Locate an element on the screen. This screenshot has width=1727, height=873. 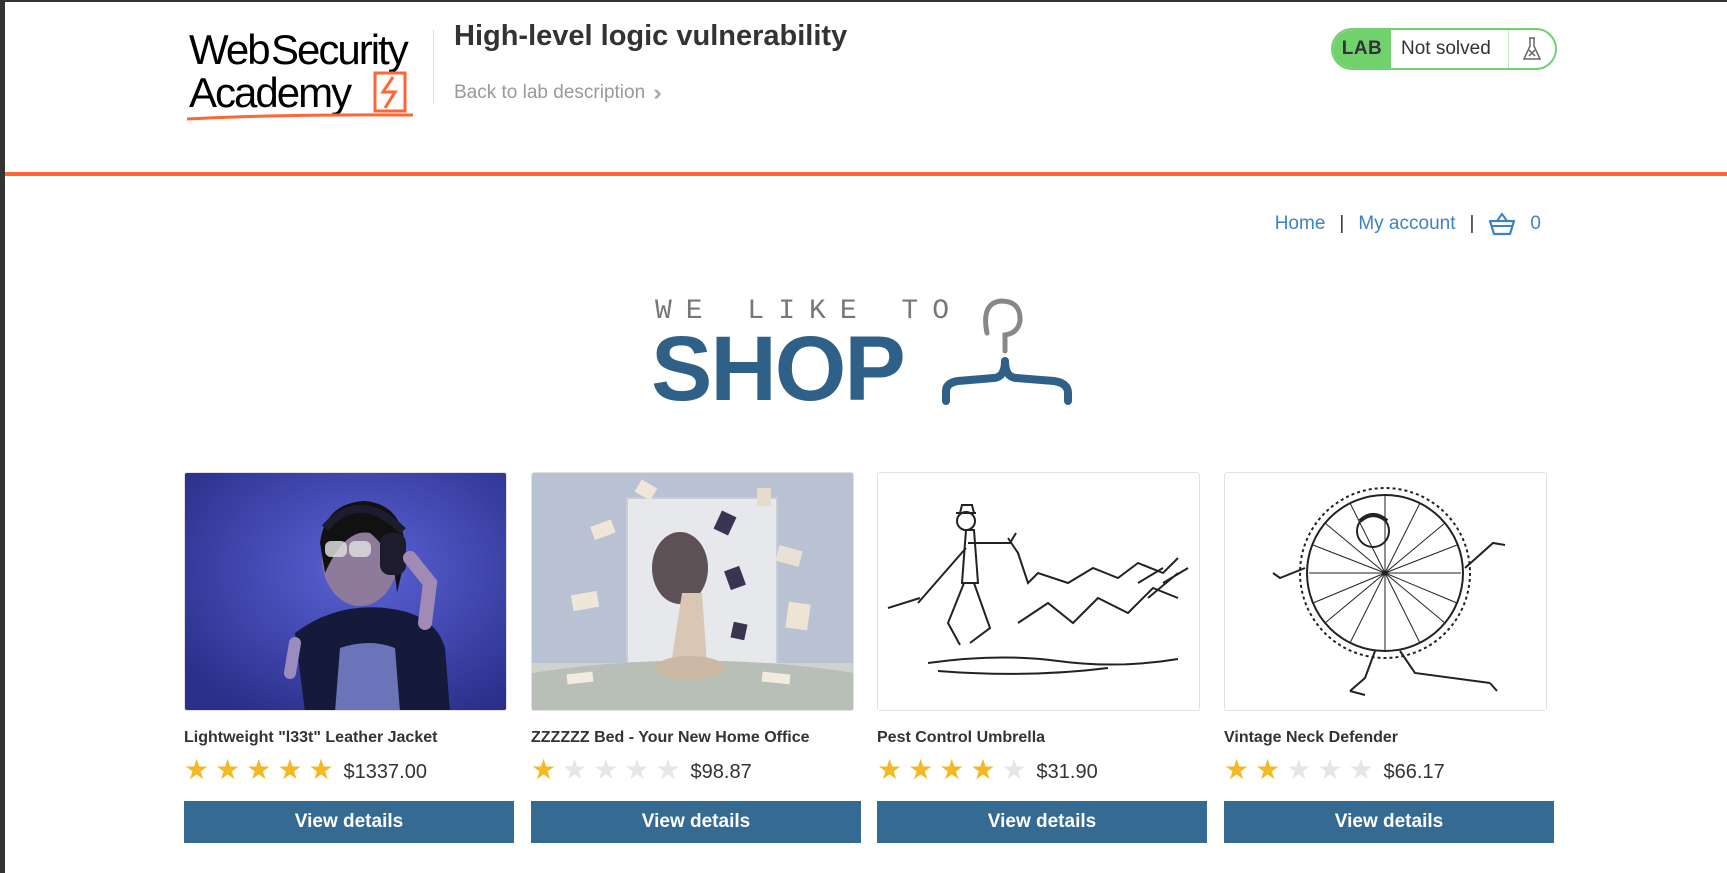
product-meta: ★ ★ ★ ★ ★ $1337.00 is located at coordinates (349, 770).